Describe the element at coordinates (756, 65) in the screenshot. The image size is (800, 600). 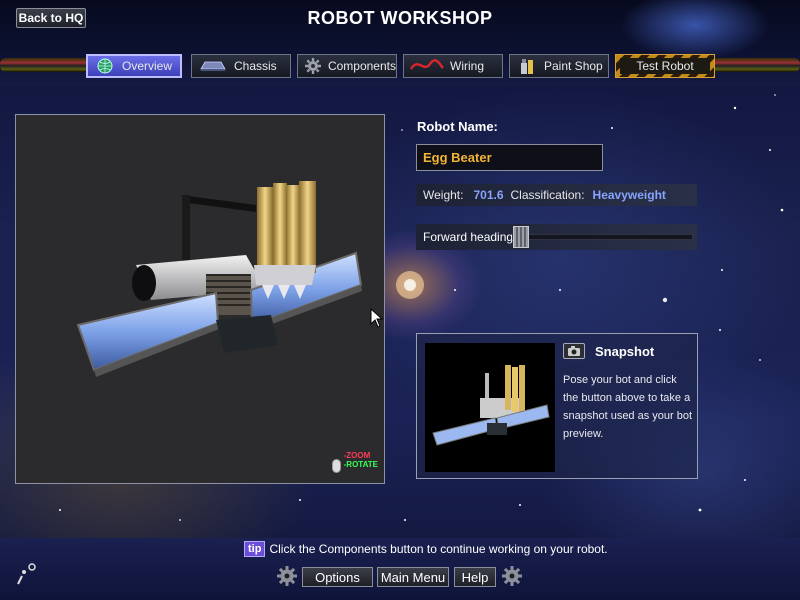
I see `header-cable-right` at that location.